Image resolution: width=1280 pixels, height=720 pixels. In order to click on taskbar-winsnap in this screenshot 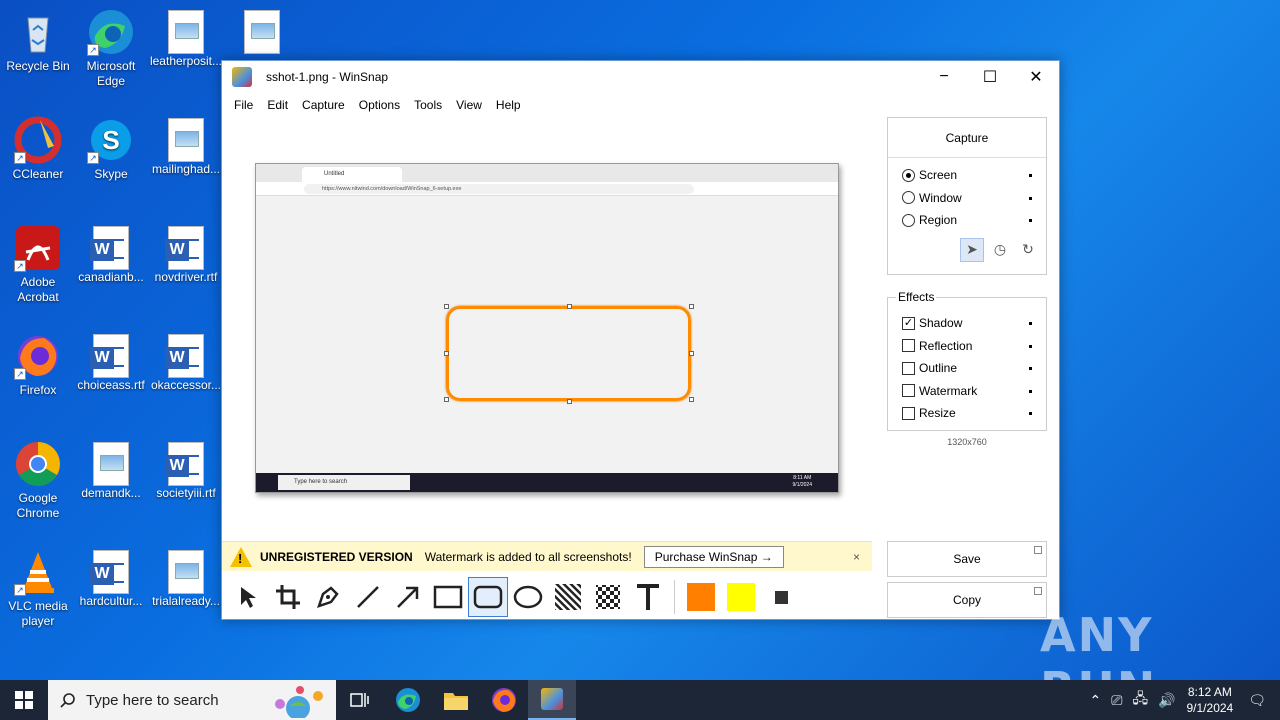, I will do `click(552, 700)`.